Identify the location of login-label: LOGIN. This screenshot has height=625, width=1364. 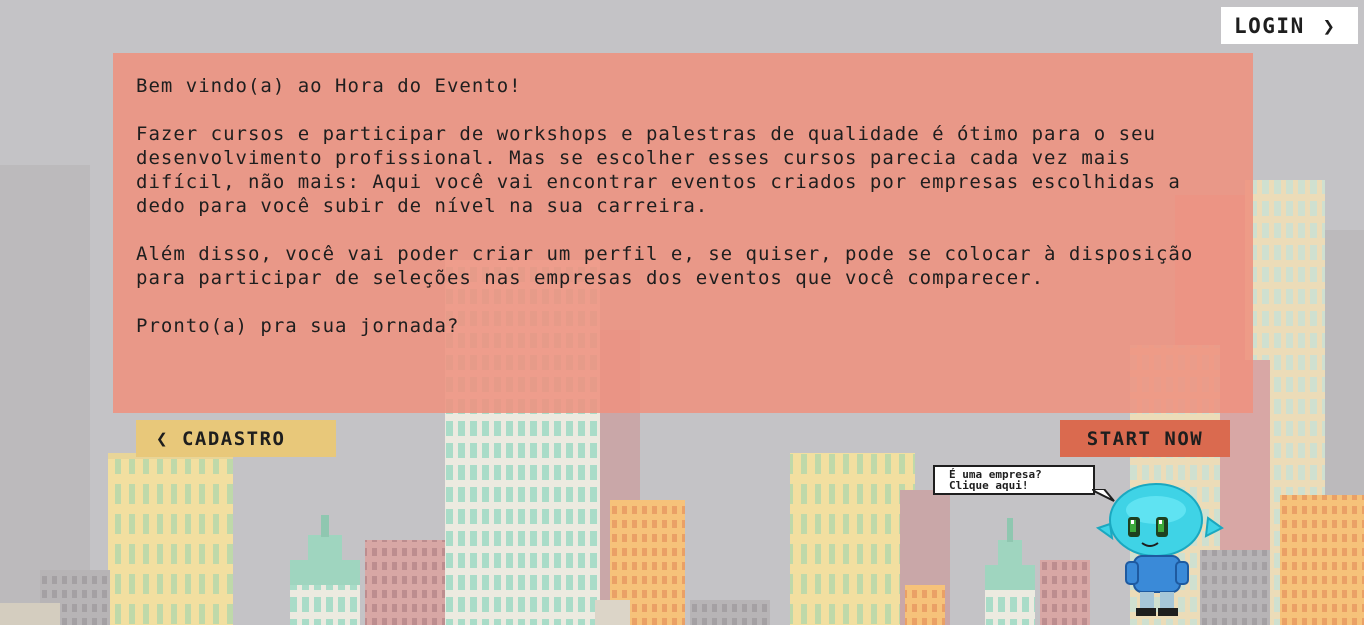
(1269, 25).